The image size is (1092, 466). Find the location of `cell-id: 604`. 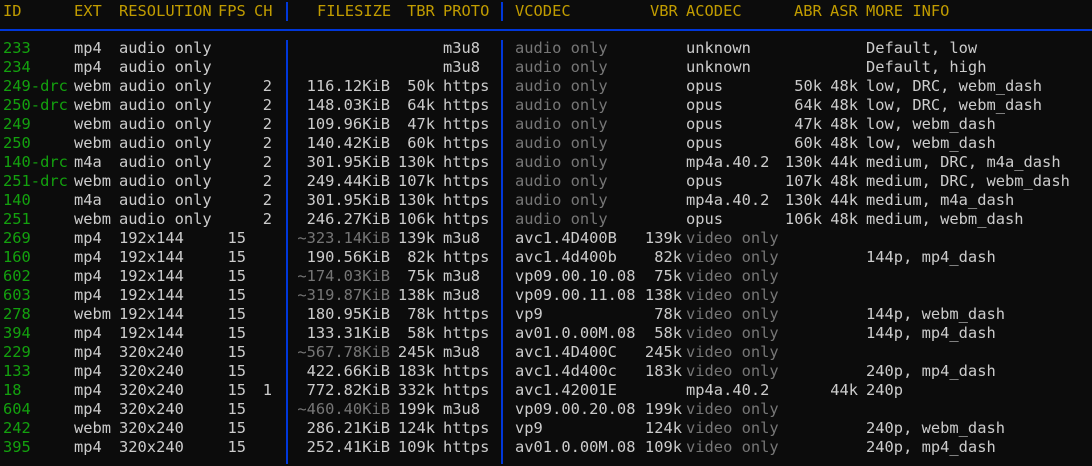

cell-id: 604 is located at coordinates (17, 409).